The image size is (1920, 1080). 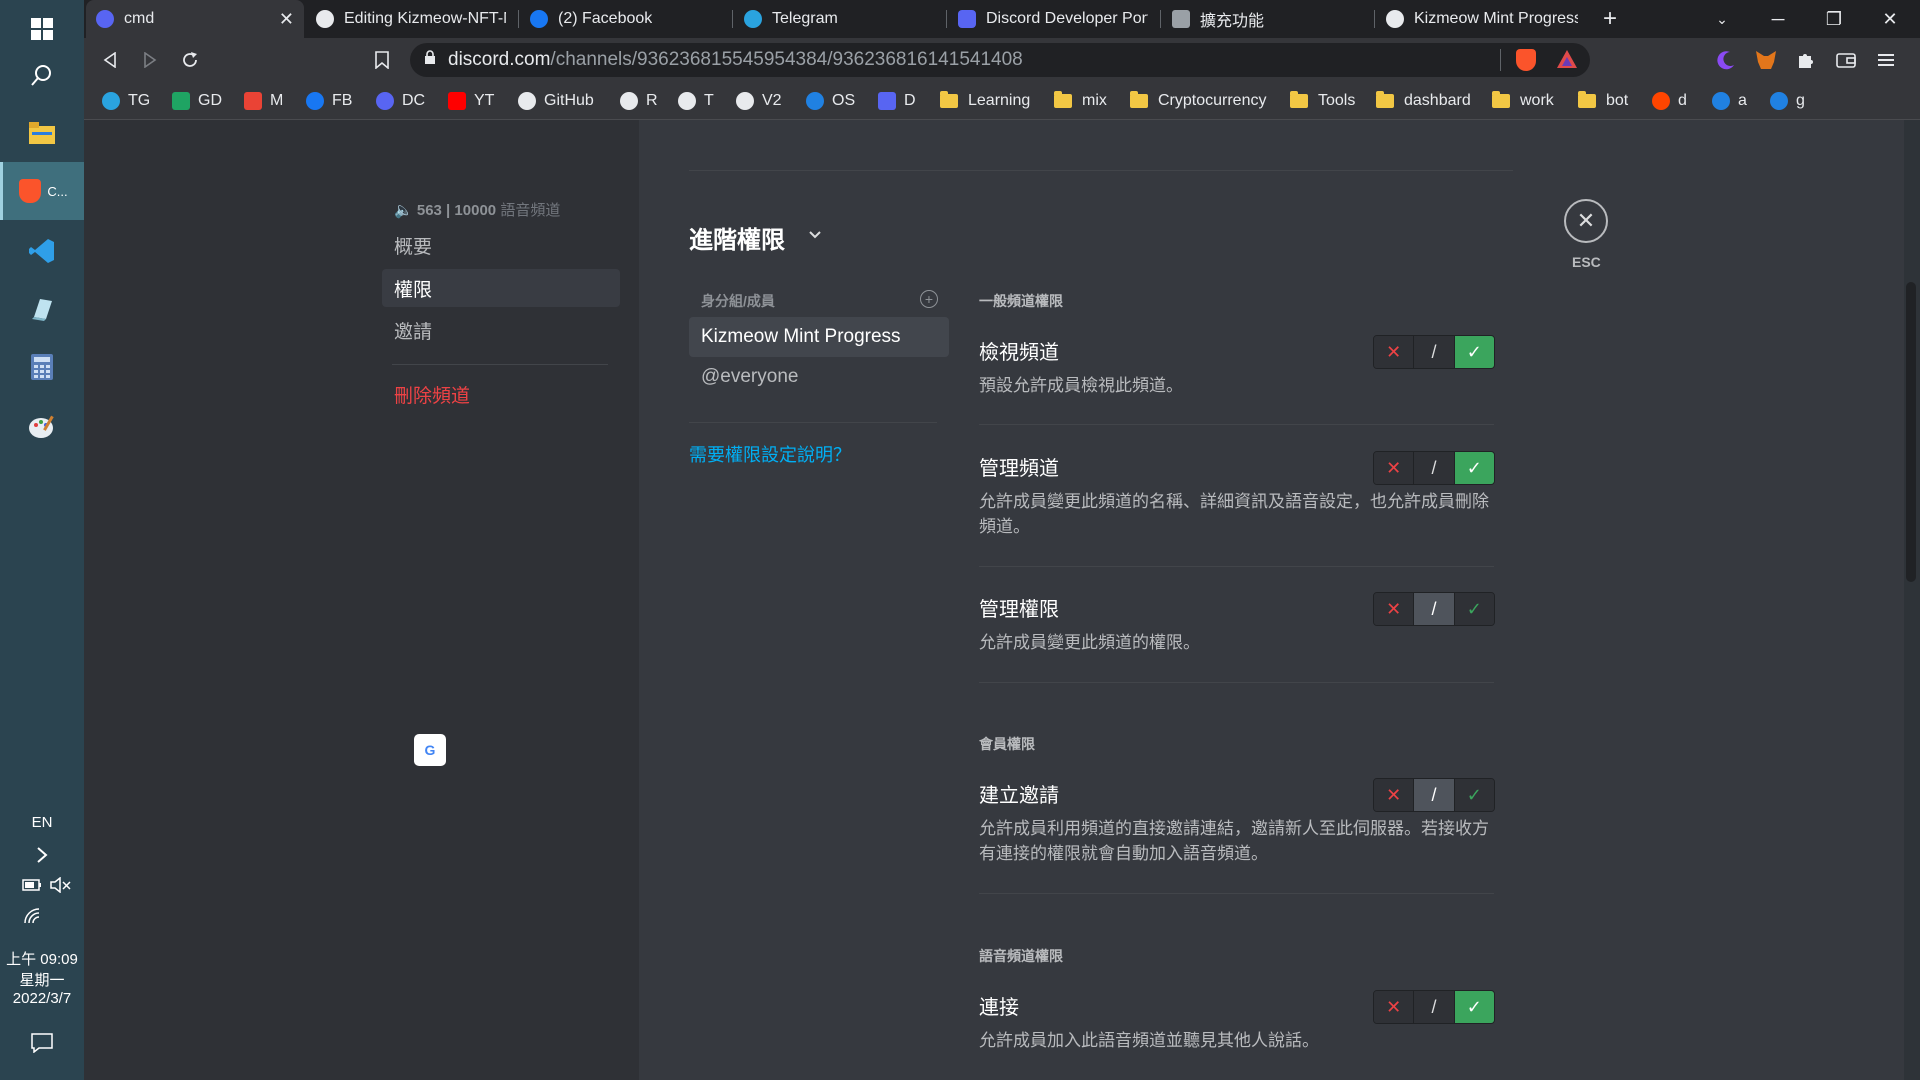 I want to click on tab-github: Editing Kizmeow-NFT-M, so click(x=411, y=19).